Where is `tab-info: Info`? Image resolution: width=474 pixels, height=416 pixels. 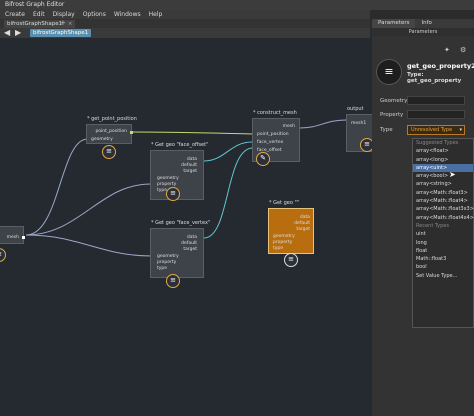
tab-info: Info is located at coordinates (426, 23).